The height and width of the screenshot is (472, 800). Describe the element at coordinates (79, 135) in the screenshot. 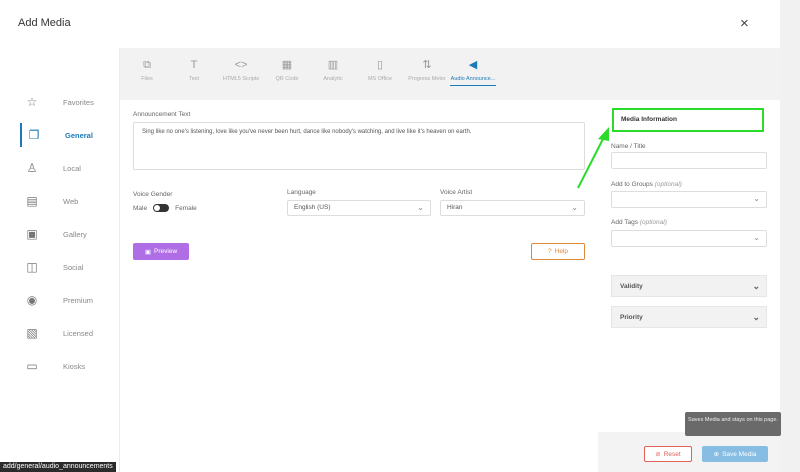

I see `sidebar-item-label: General` at that location.